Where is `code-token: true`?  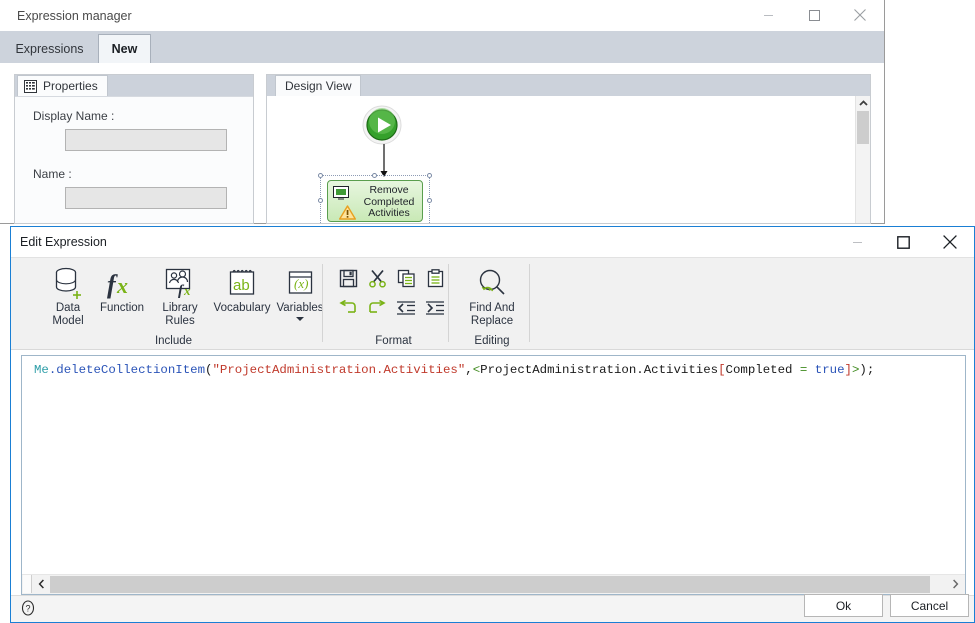
code-token: true is located at coordinates (829, 370).